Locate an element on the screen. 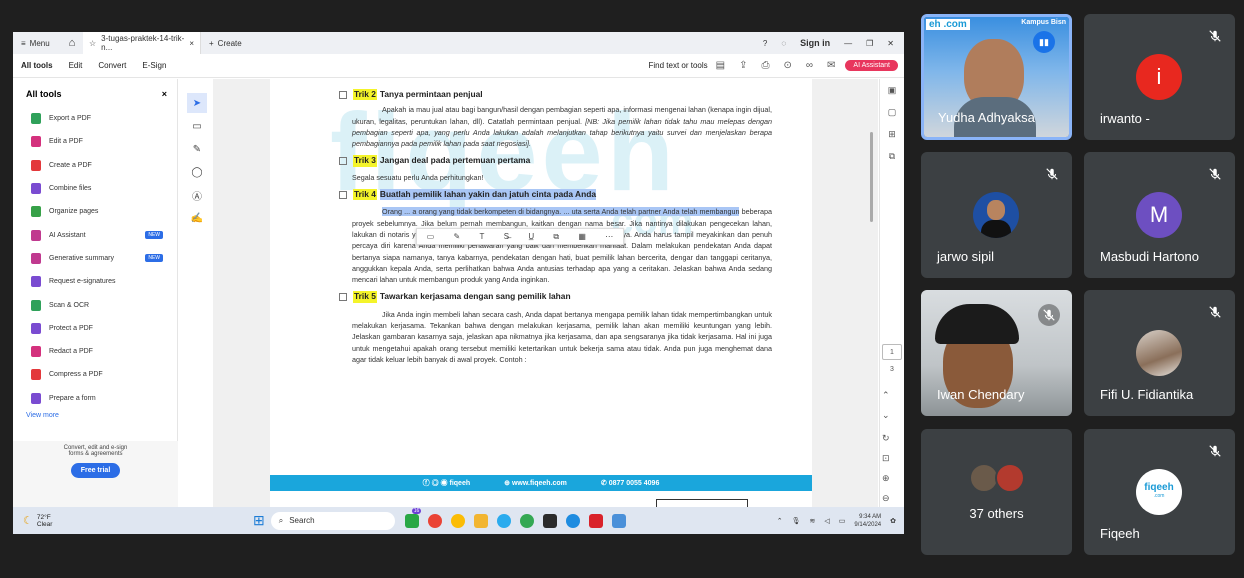 The image size is (1244, 578). nav-esign: E-Sign is located at coordinates (154, 65).